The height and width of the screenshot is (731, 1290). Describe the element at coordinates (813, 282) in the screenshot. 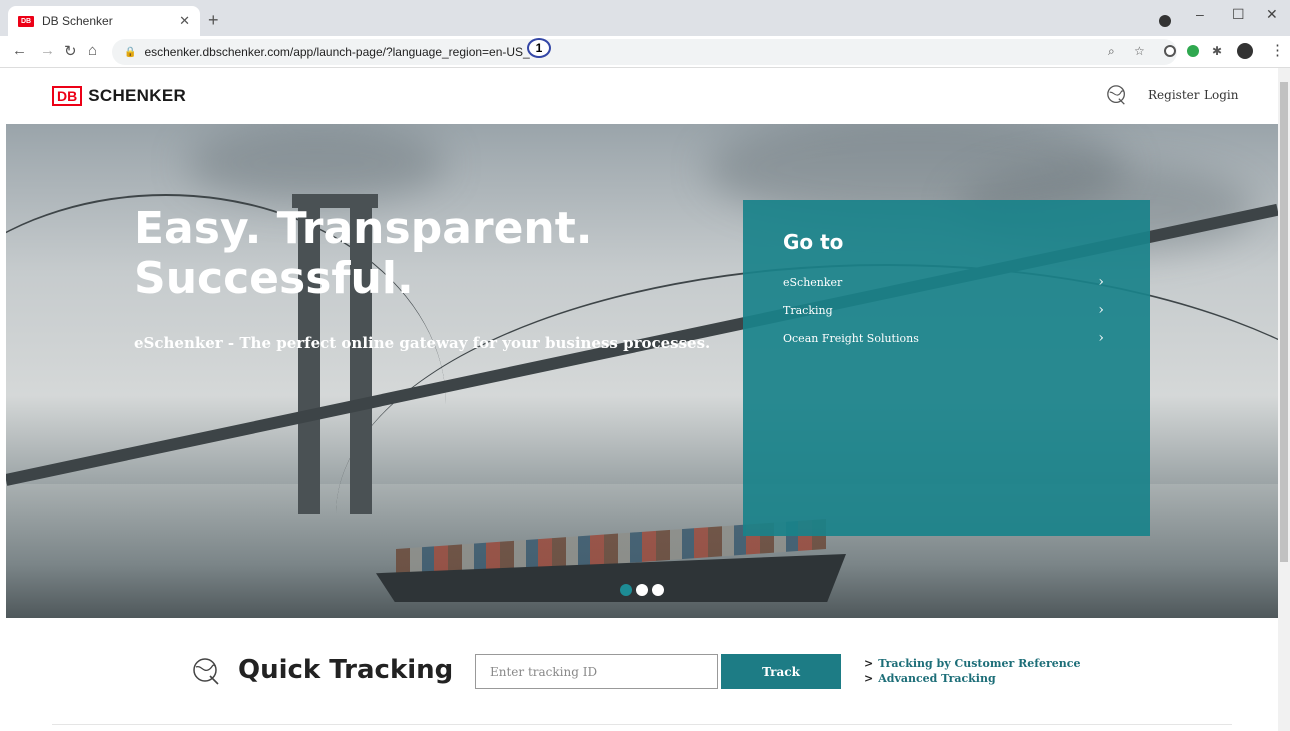

I see `goto-item-label: eSchenker` at that location.